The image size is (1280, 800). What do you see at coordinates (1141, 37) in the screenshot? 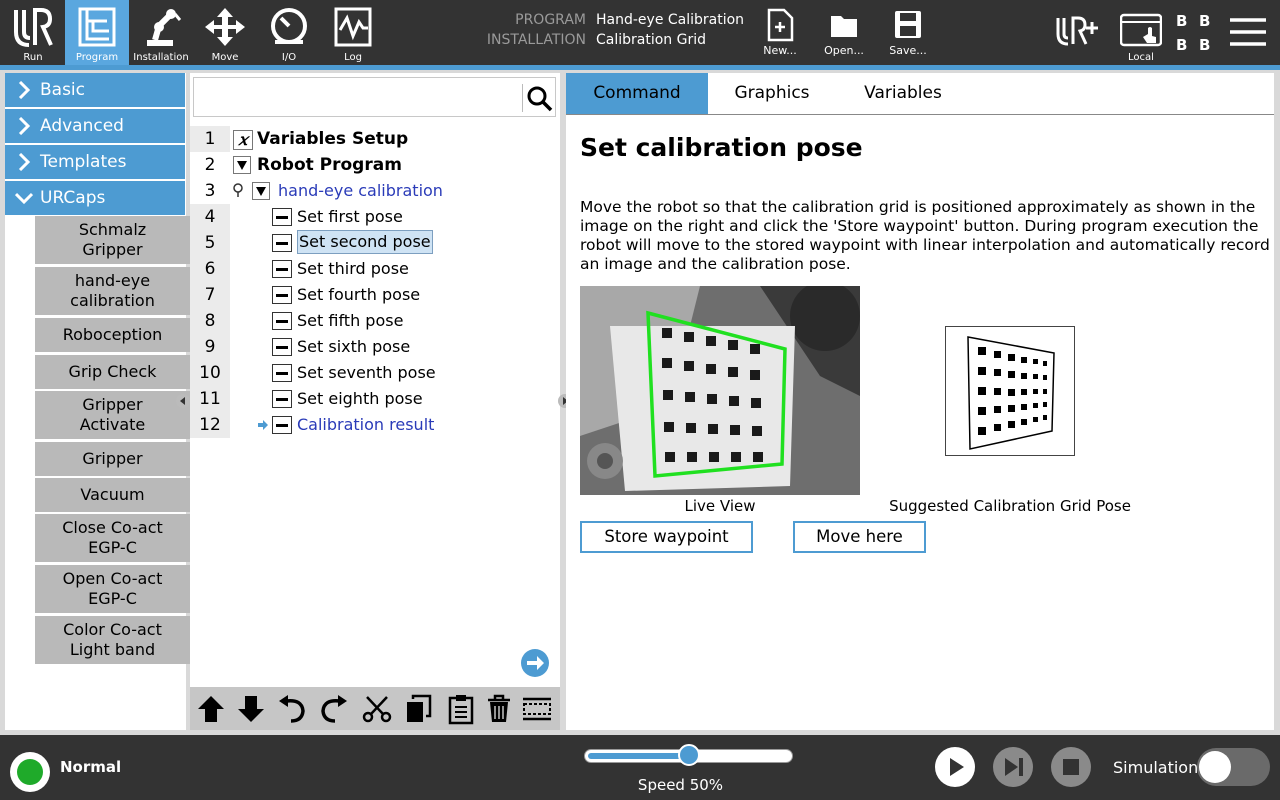
I see `local-mode-button: Local` at bounding box center [1141, 37].